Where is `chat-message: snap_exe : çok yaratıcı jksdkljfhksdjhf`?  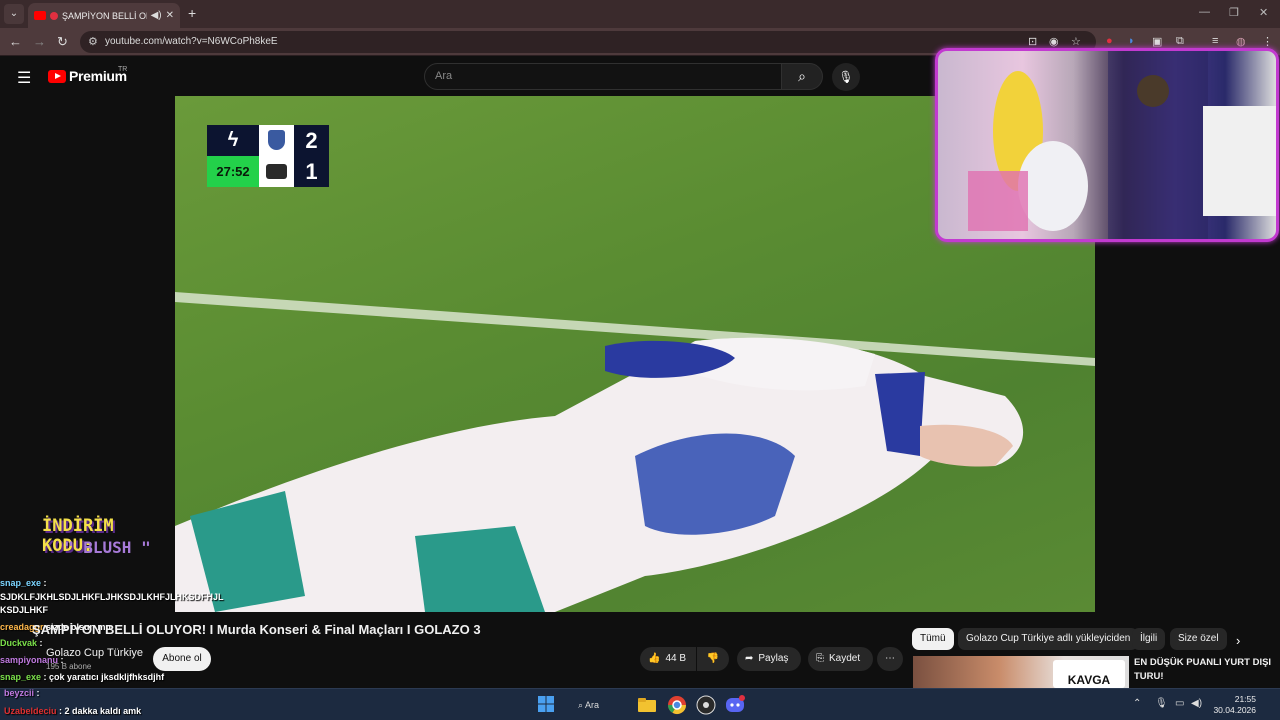 chat-message: snap_exe : çok yaratıcı jksdkljfhksdjhf is located at coordinates (82, 677).